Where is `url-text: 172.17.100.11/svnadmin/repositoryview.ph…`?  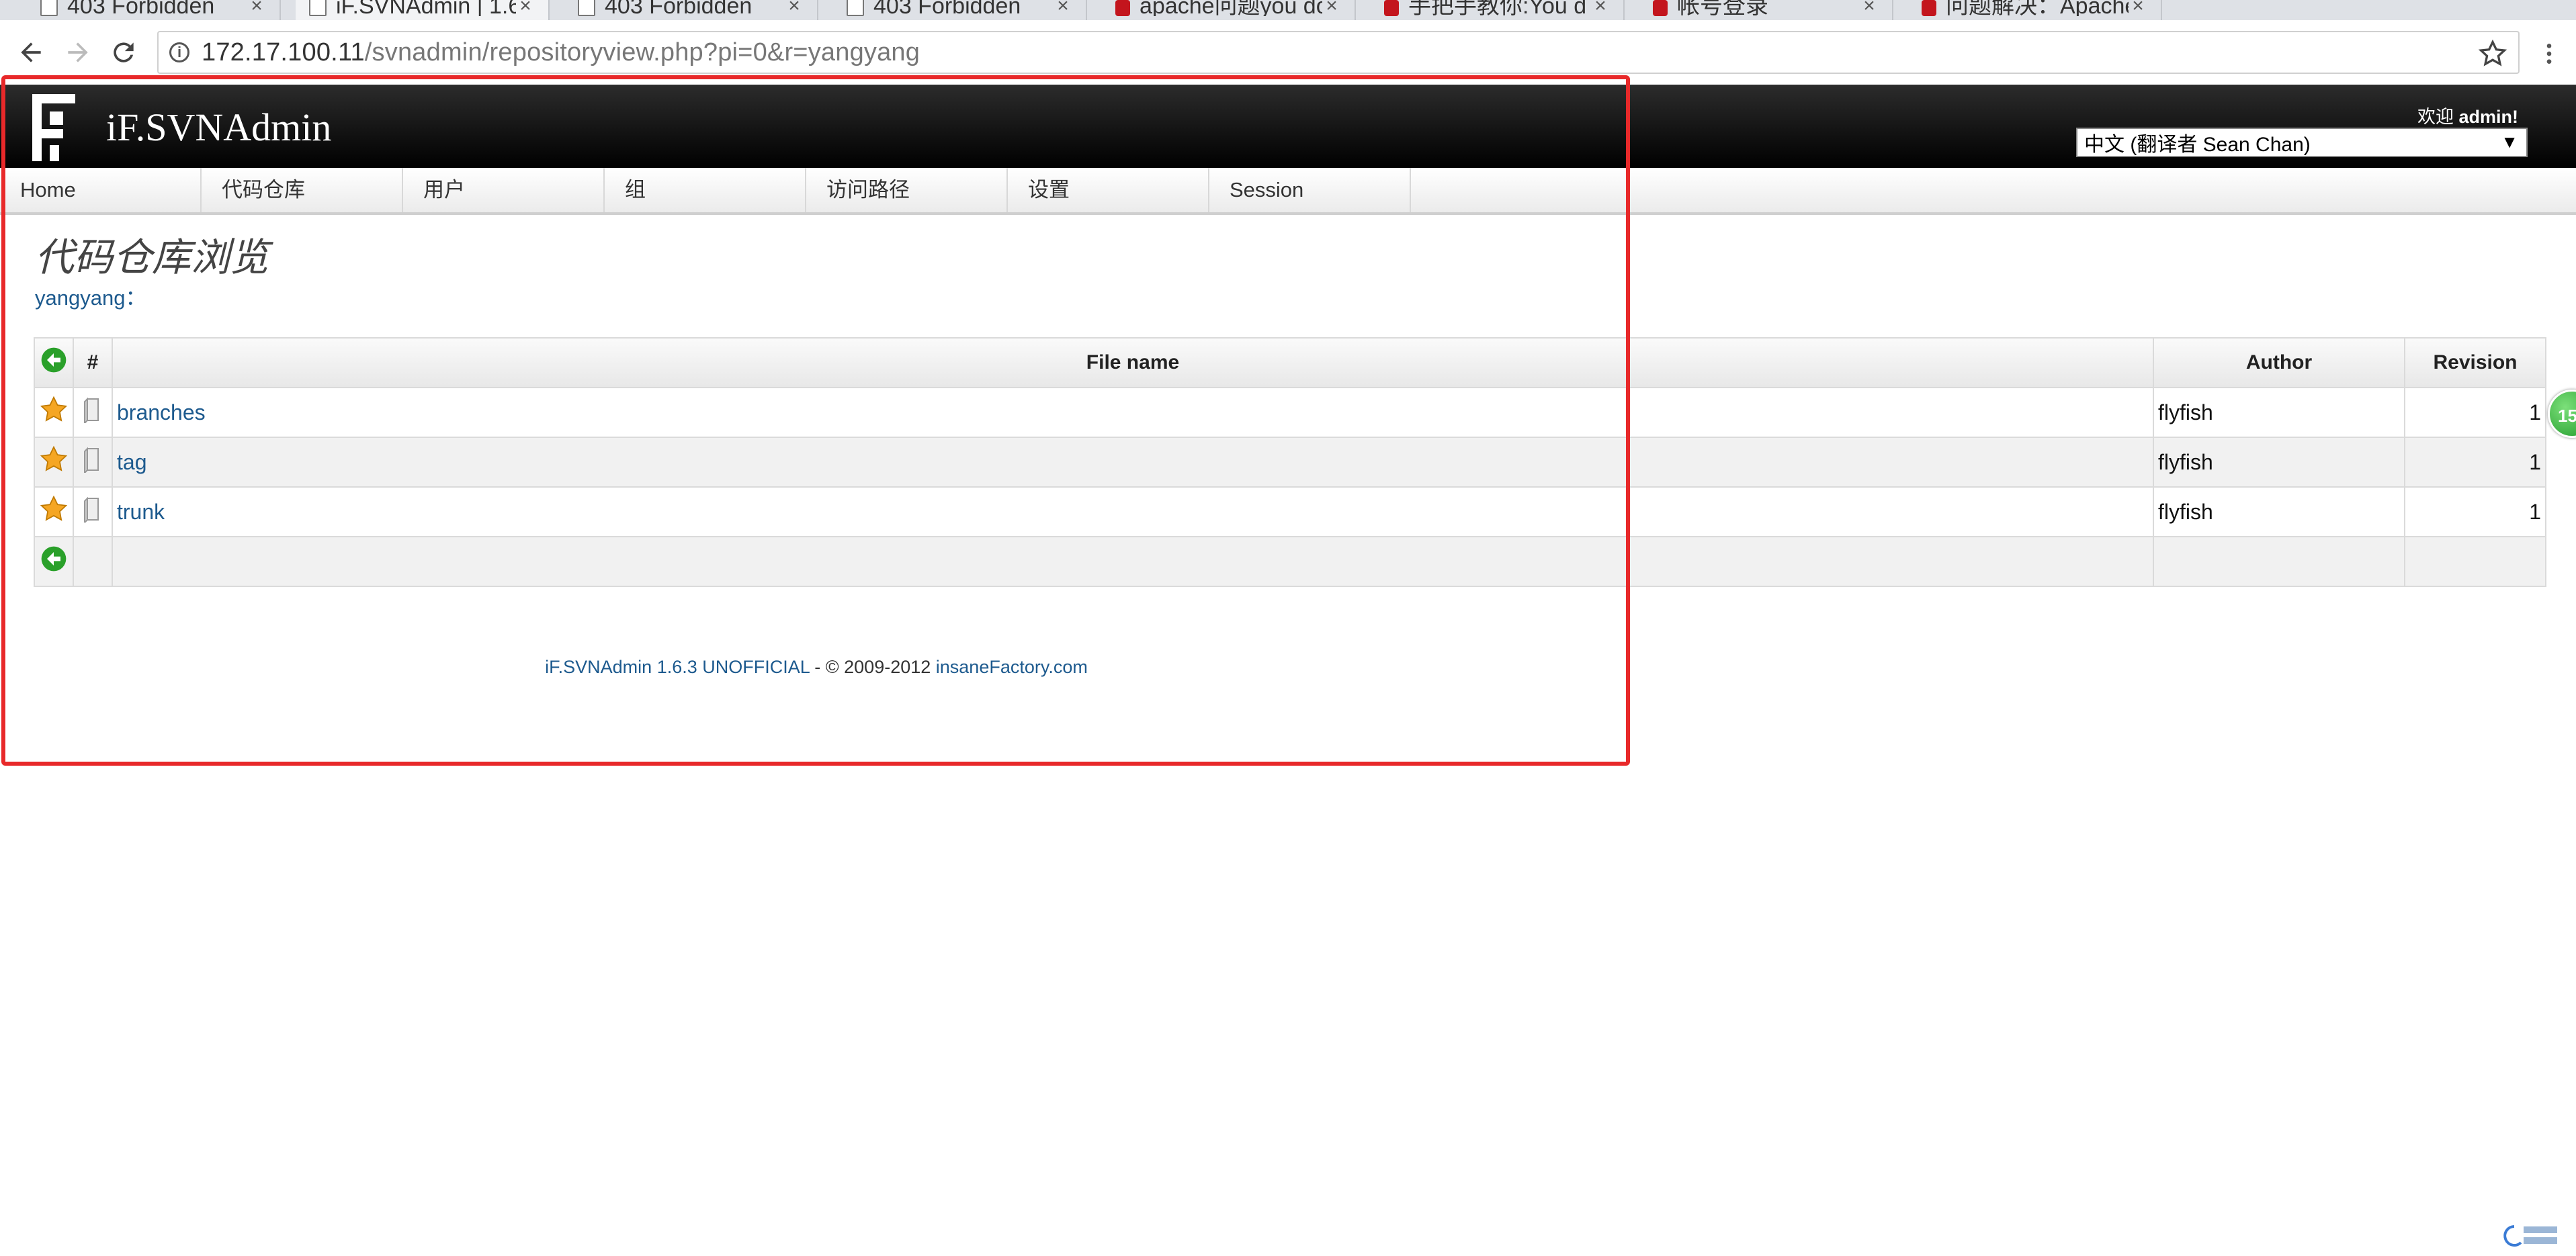
url-text: 172.17.100.11/svnadmin/repositoryview.ph… is located at coordinates (561, 53).